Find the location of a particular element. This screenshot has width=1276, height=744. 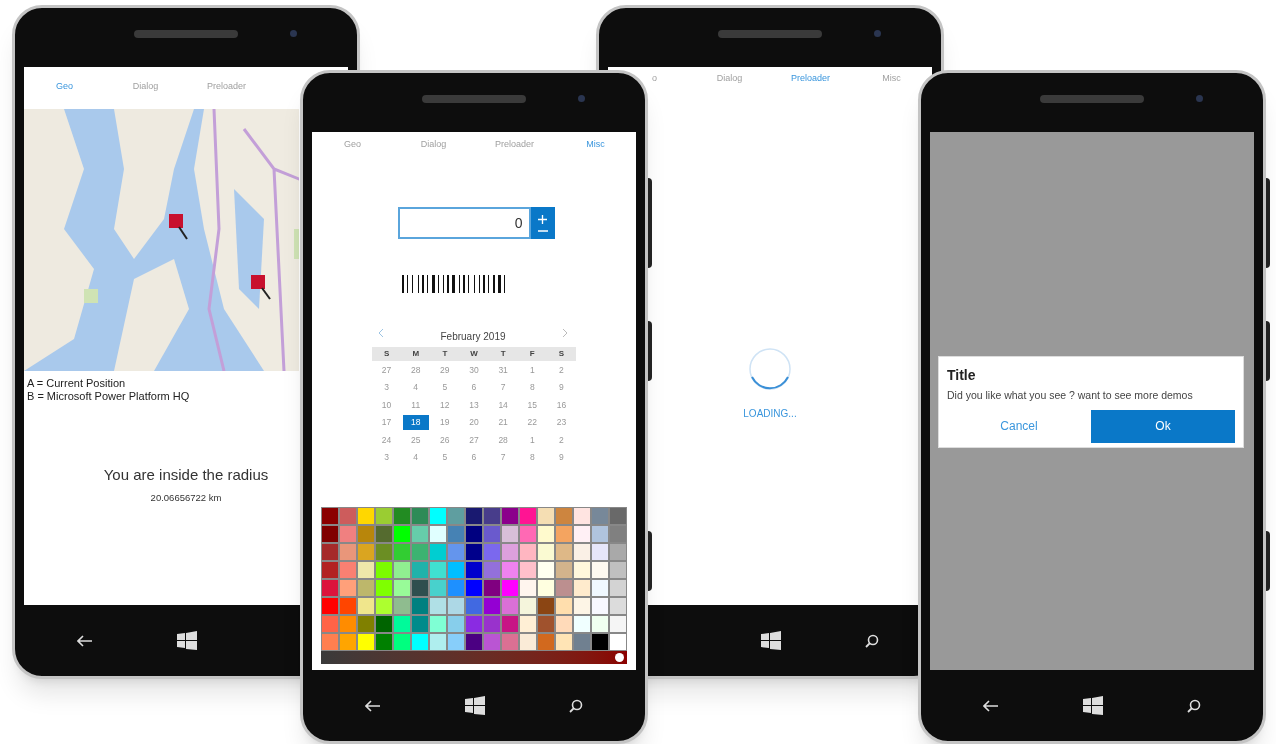

calendar-day: 3 is located at coordinates (386, 387).